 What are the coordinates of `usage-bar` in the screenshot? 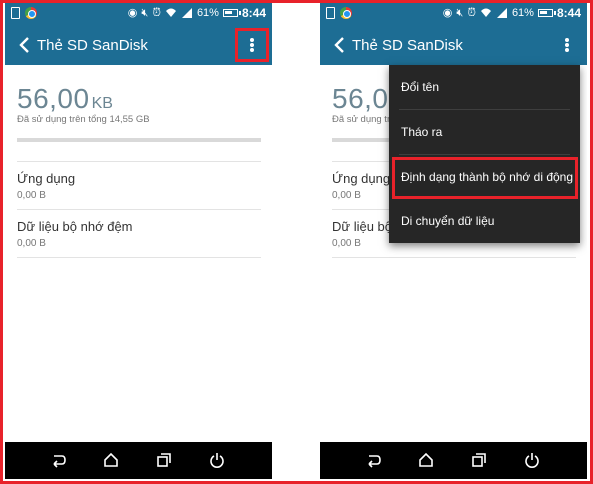 It's located at (139, 140).